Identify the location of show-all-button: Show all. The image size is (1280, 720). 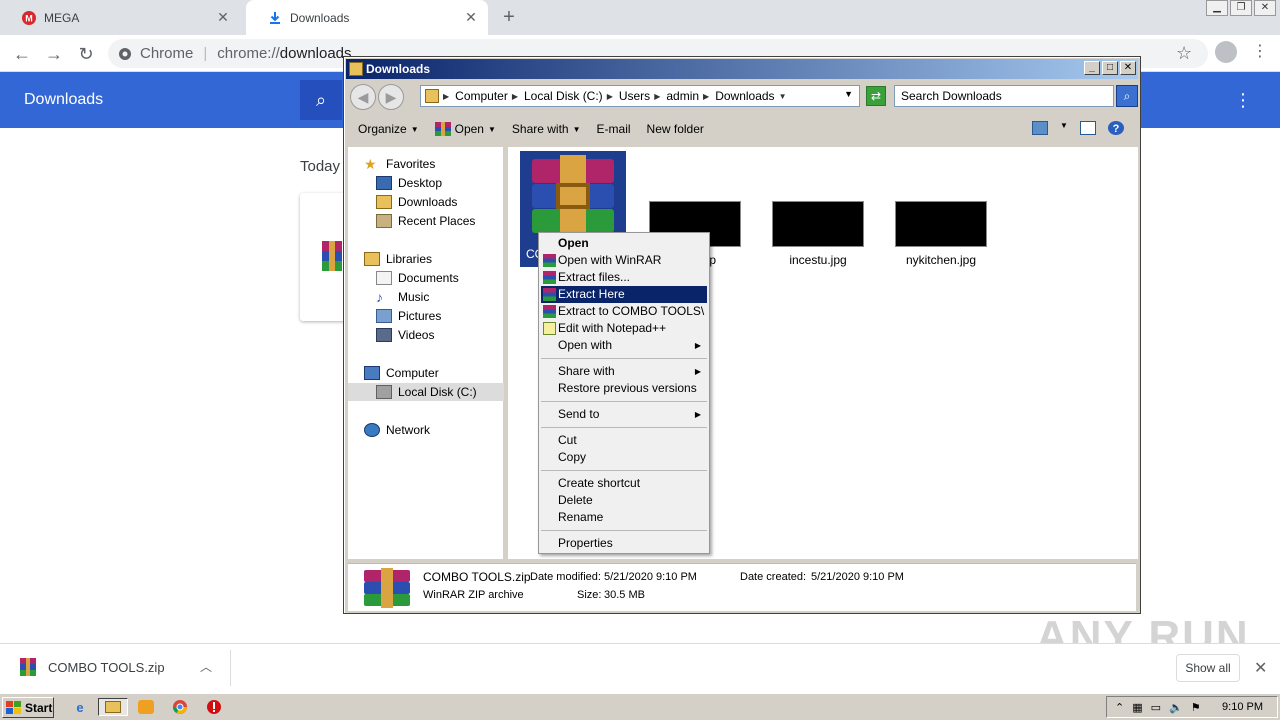
(1208, 668).